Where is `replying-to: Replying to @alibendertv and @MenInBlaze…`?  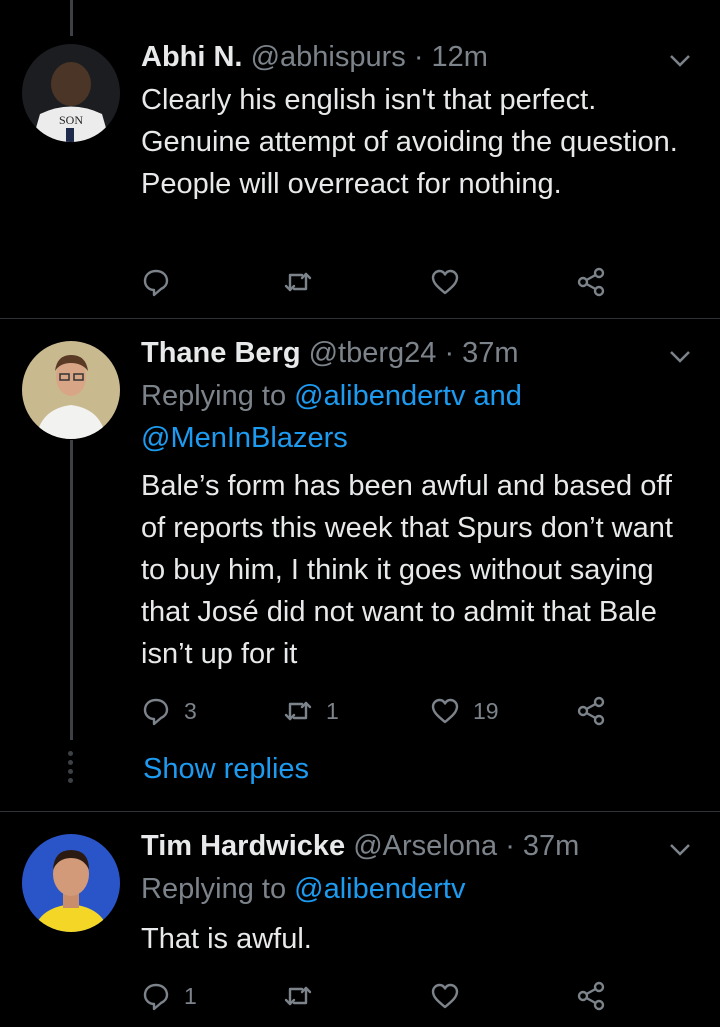 replying-to: Replying to @alibendertv and @MenInBlaze… is located at coordinates (421, 417).